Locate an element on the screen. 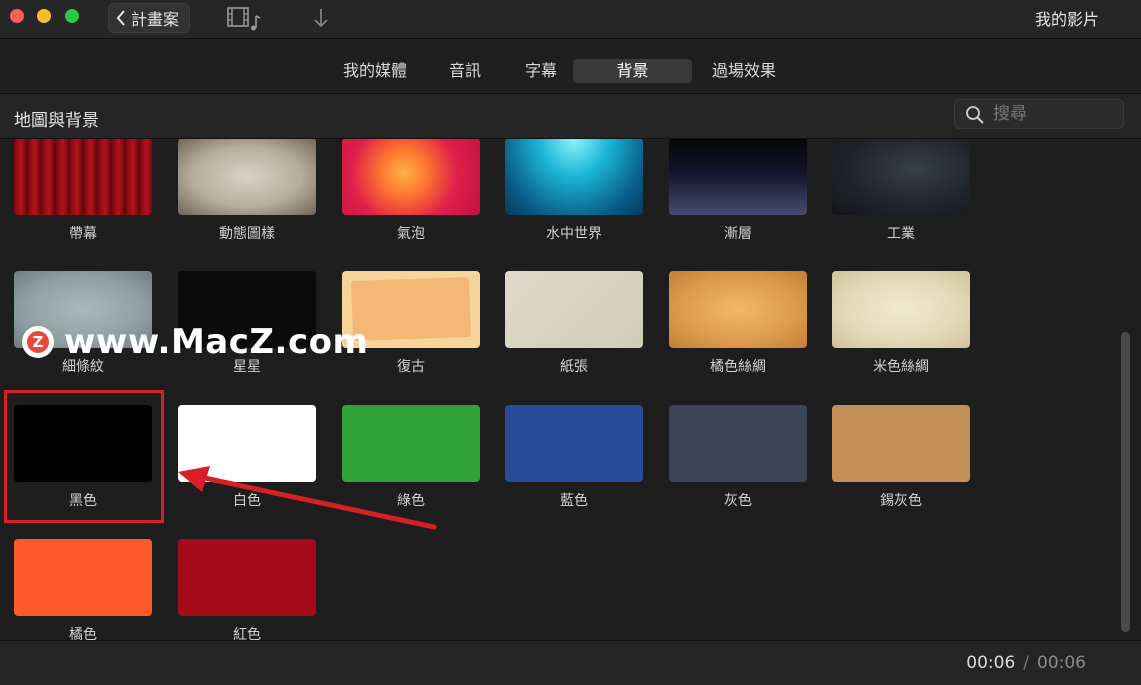 The width and height of the screenshot is (1141, 685). zoom-window-button is located at coordinates (72, 16).